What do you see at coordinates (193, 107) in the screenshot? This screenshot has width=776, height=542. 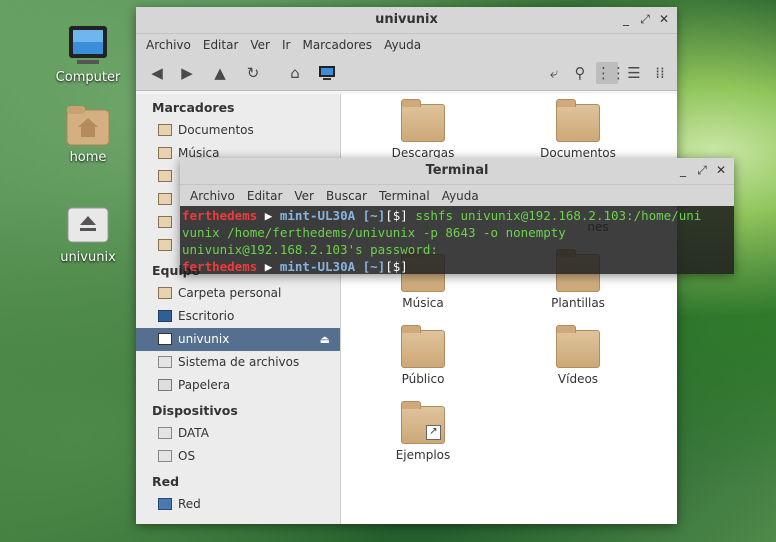 I see `sidebar-heading-marcadores: Marcadores` at bounding box center [193, 107].